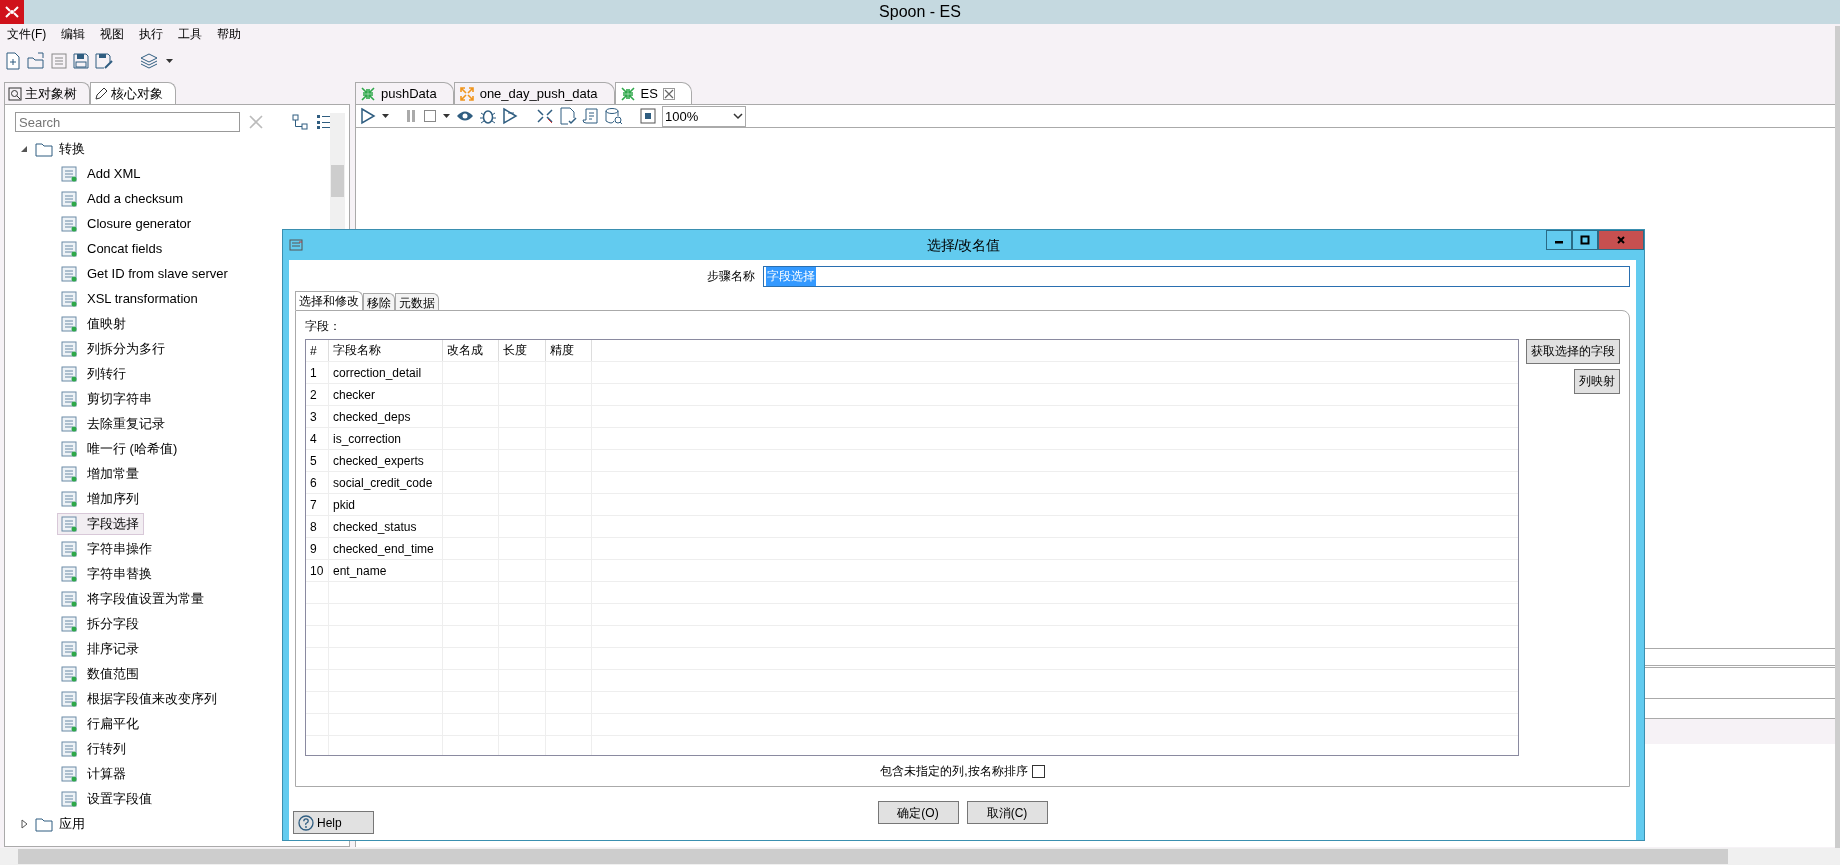  I want to click on action-button: 列映射, so click(1597, 381).